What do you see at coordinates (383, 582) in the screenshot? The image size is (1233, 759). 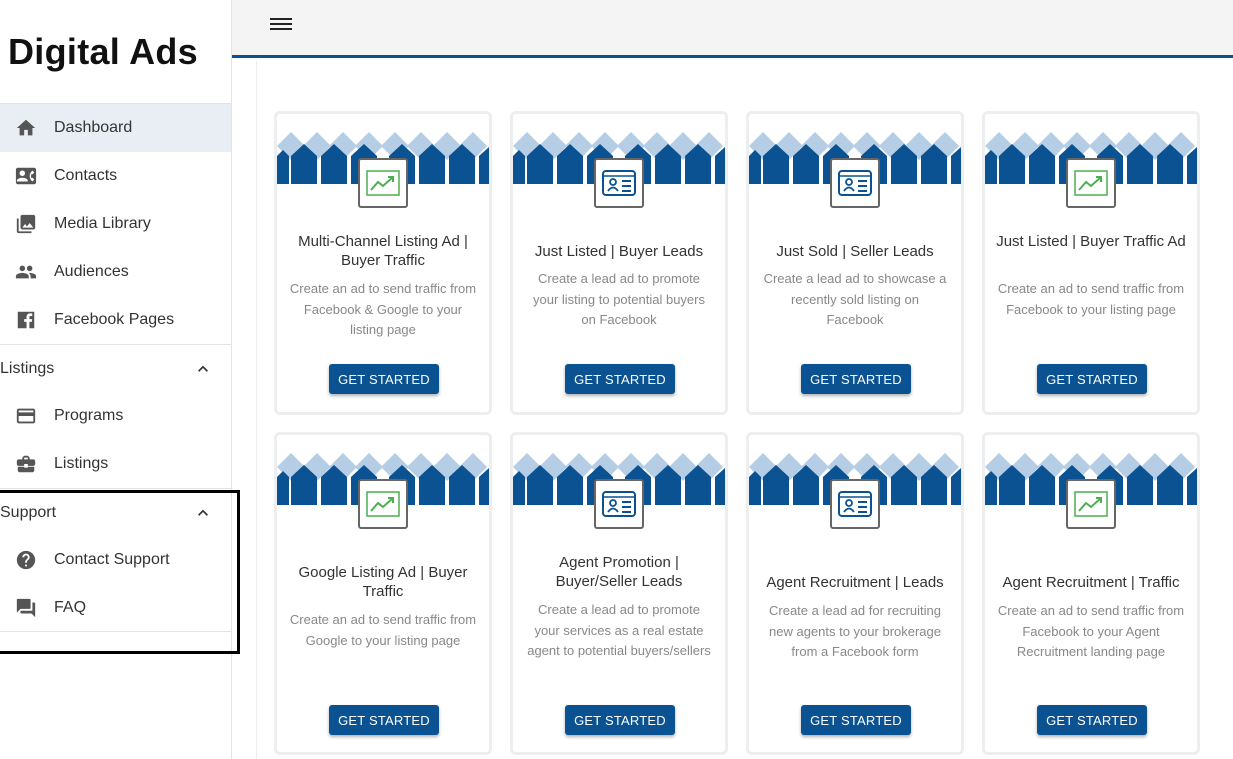 I see `card-title: Google Listing Ad | Buyer Traffic` at bounding box center [383, 582].